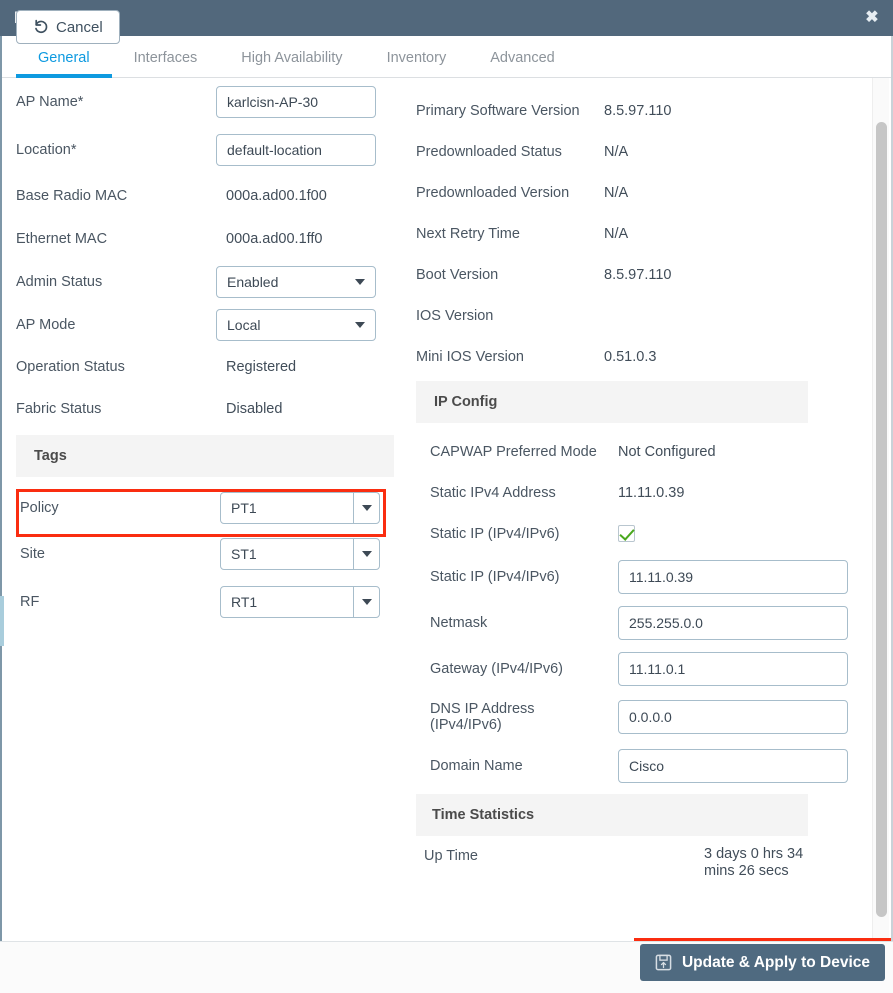 The width and height of the screenshot is (893, 993). I want to click on update-and-apply-button: Update & Apply to Device, so click(762, 962).